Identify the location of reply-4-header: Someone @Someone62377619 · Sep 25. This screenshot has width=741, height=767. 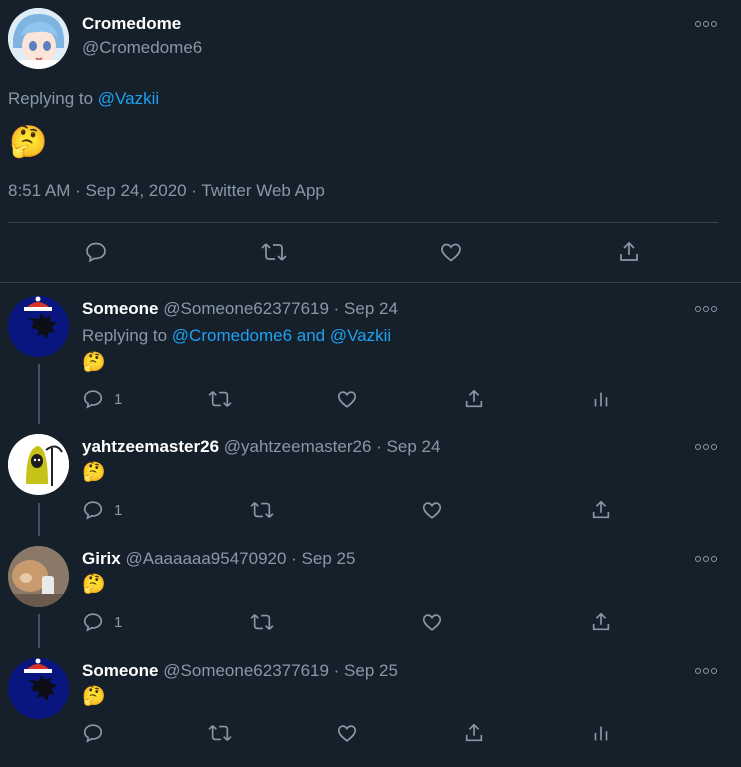
(240, 671).